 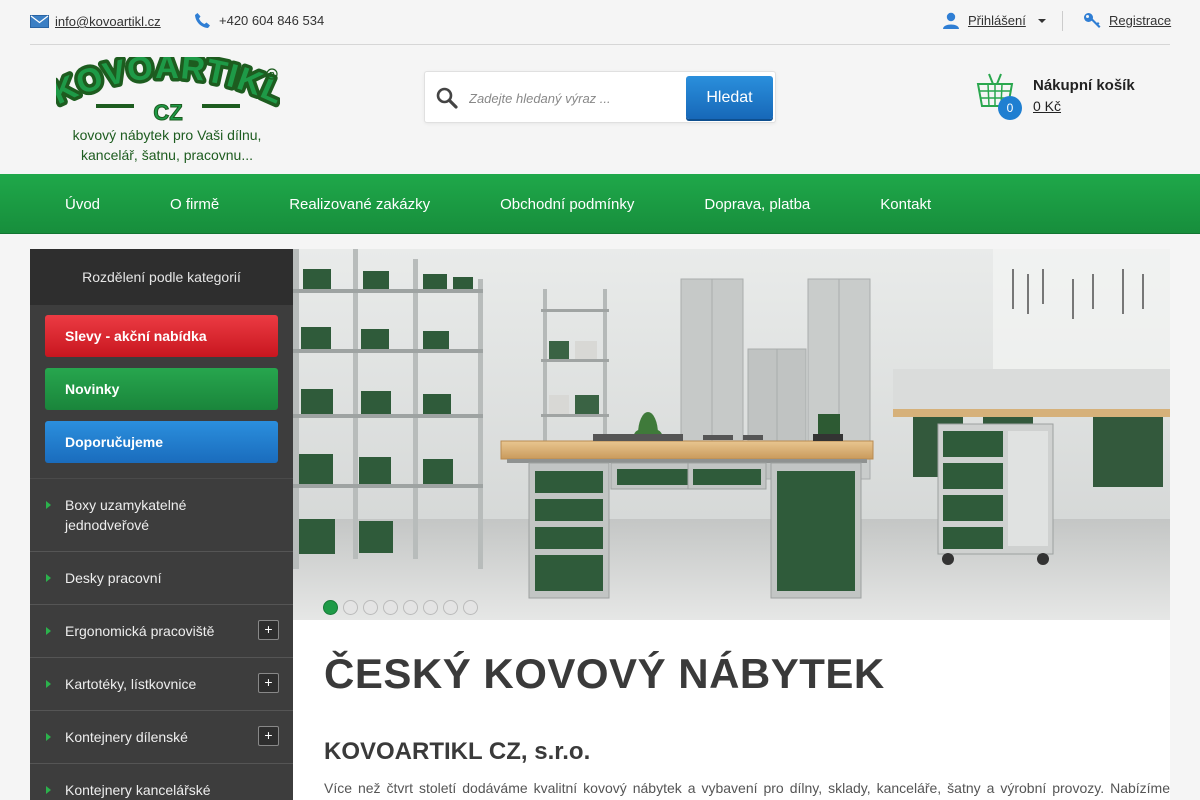 What do you see at coordinates (1084, 85) in the screenshot?
I see `cart-title: Nákupní košík` at bounding box center [1084, 85].